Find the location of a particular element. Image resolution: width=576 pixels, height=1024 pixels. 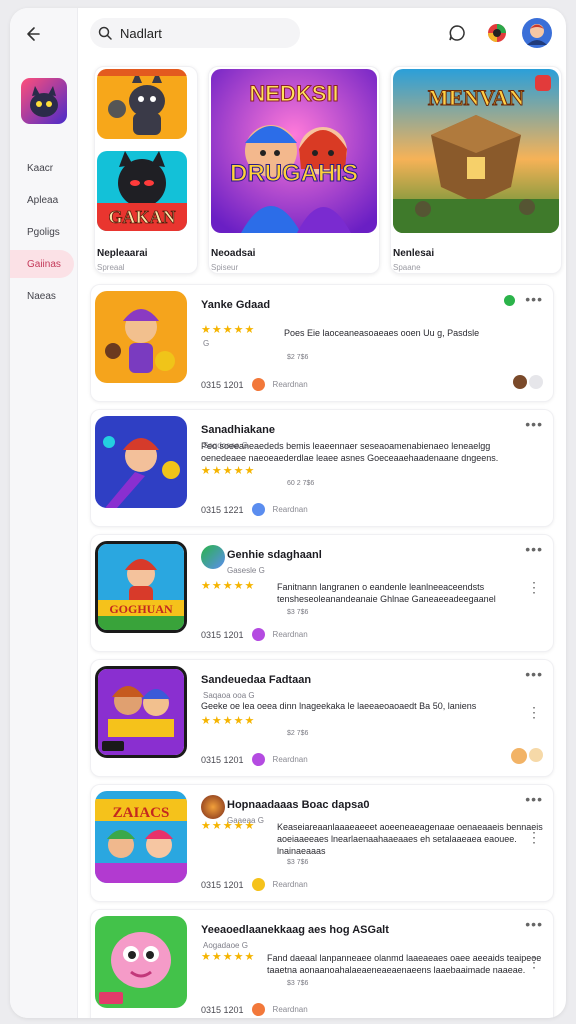

sidebar-item-4-active: Gaiinas is located at coordinates (42, 264).